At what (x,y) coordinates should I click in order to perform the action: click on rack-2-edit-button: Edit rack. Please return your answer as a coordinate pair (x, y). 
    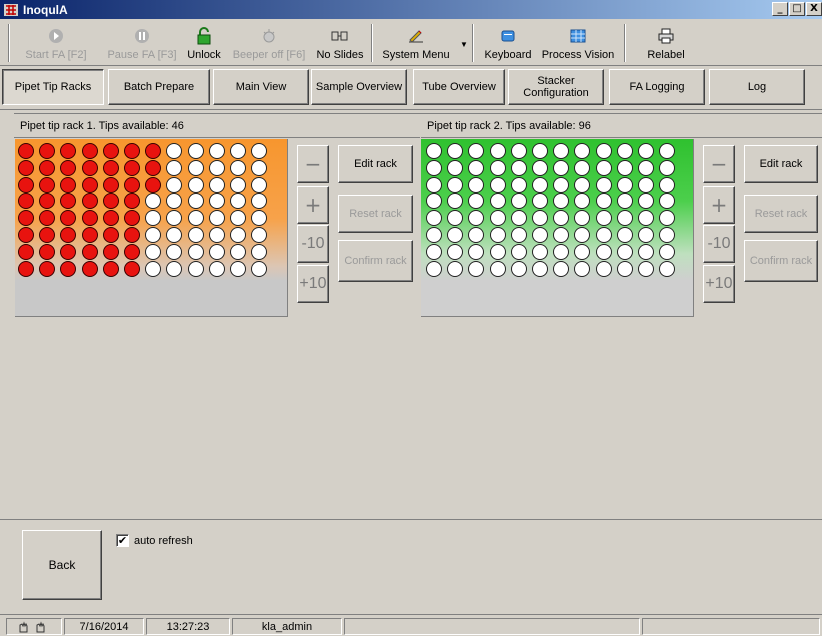
    Looking at the image, I should click on (781, 164).